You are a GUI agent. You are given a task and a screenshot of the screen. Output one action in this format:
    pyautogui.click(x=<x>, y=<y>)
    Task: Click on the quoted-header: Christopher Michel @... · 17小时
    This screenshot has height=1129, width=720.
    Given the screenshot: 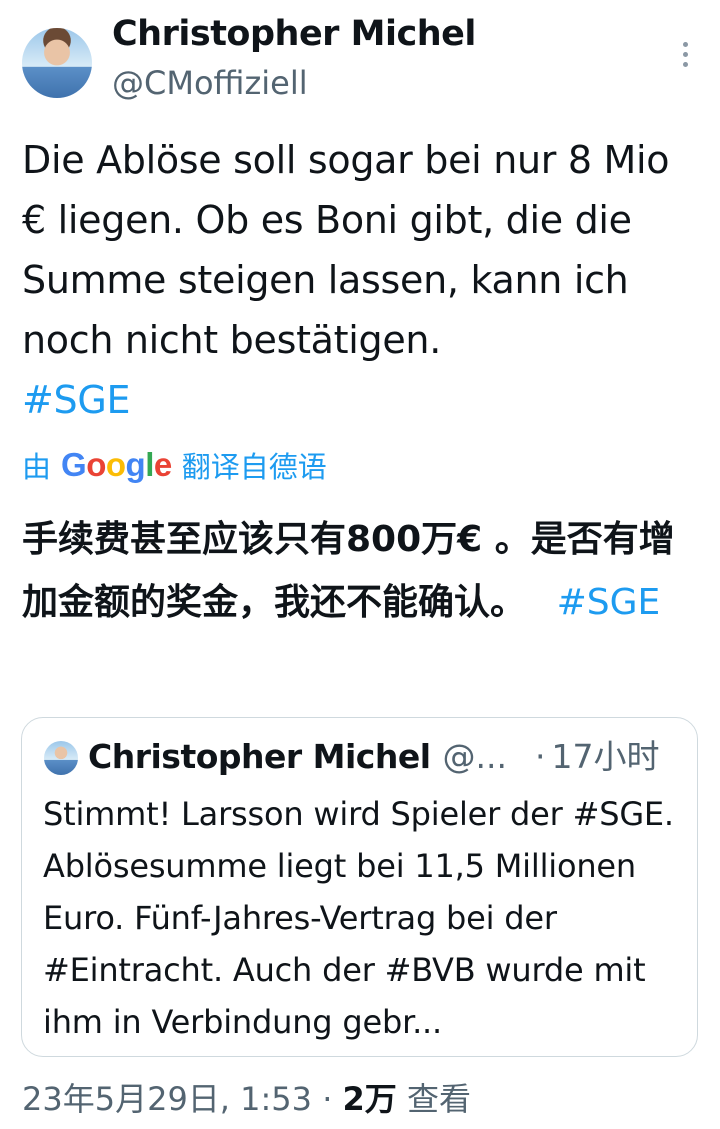 What is the action you would take?
    pyautogui.click(x=374, y=754)
    